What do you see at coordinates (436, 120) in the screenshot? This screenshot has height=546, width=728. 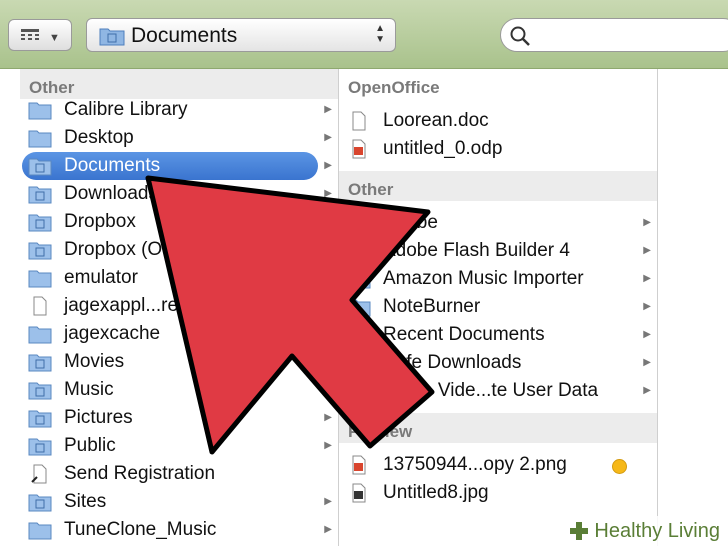 I see `item-label: Loorean.doc` at bounding box center [436, 120].